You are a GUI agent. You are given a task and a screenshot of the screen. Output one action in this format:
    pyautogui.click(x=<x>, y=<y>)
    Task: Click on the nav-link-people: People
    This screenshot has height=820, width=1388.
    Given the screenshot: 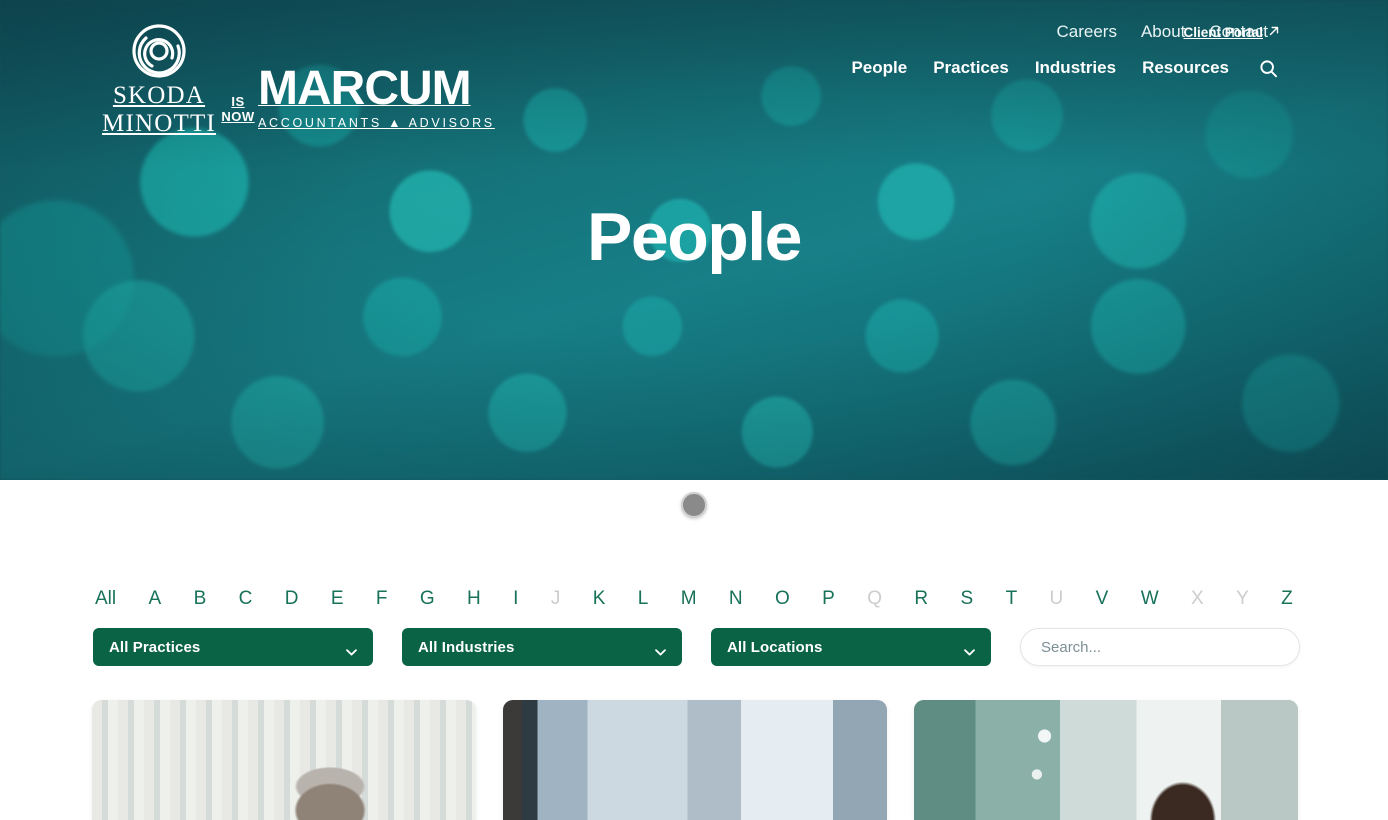 What is the action you would take?
    pyautogui.click(x=879, y=68)
    